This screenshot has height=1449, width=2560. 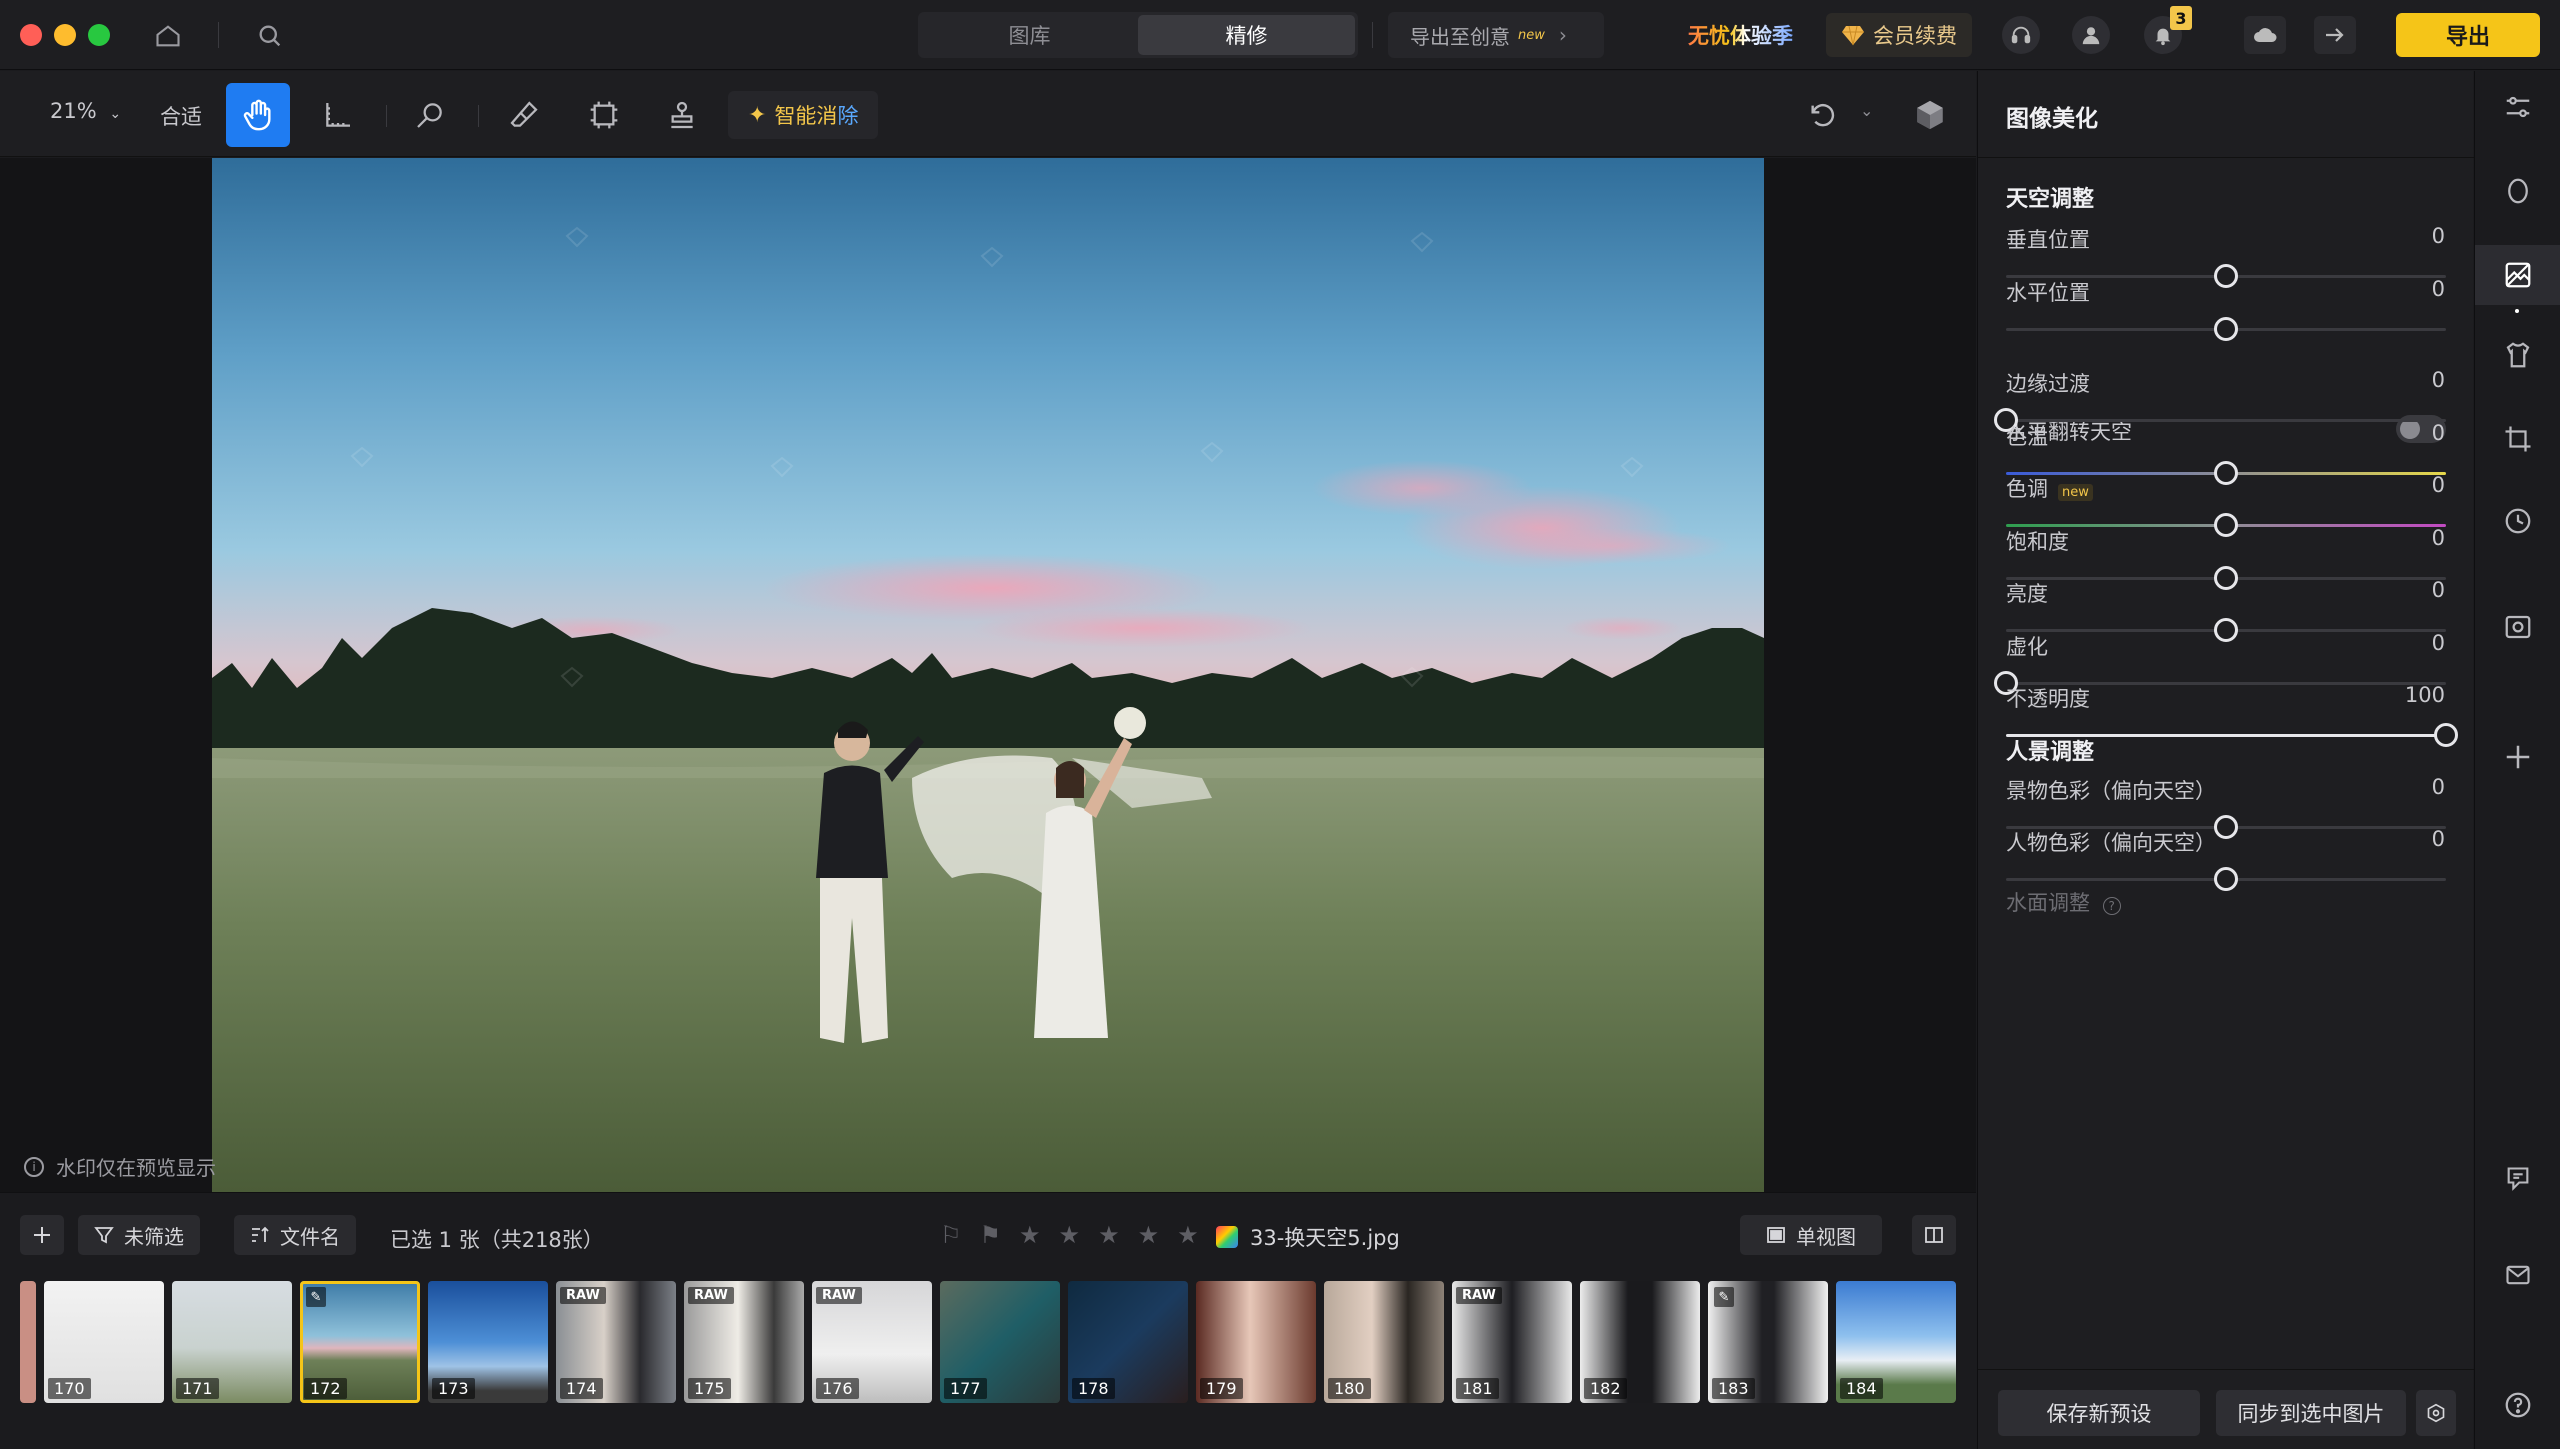 What do you see at coordinates (1768, 1342) in the screenshot?
I see `thumbnail: ✎ 183` at bounding box center [1768, 1342].